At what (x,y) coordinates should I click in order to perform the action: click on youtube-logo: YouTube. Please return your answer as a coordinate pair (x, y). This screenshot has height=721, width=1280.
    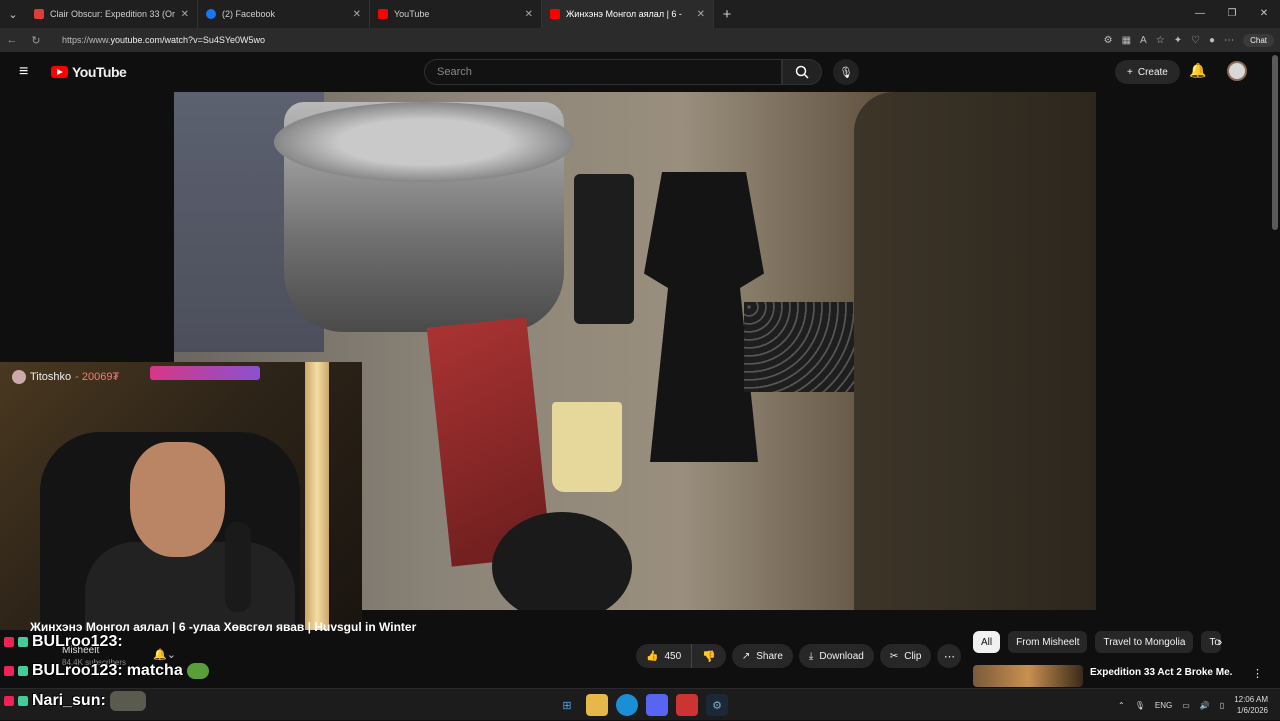
    Looking at the image, I should click on (89, 72).